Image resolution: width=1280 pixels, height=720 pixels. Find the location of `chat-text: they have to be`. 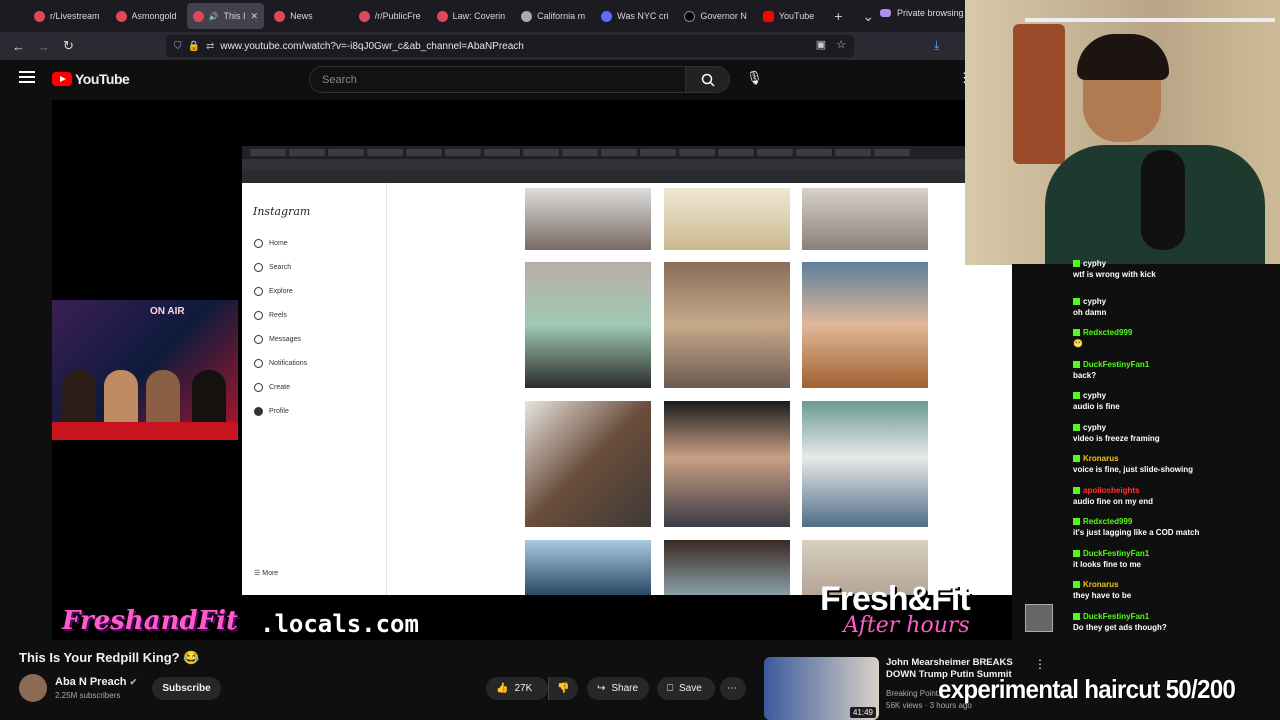

chat-text: they have to be is located at coordinates (1102, 595).